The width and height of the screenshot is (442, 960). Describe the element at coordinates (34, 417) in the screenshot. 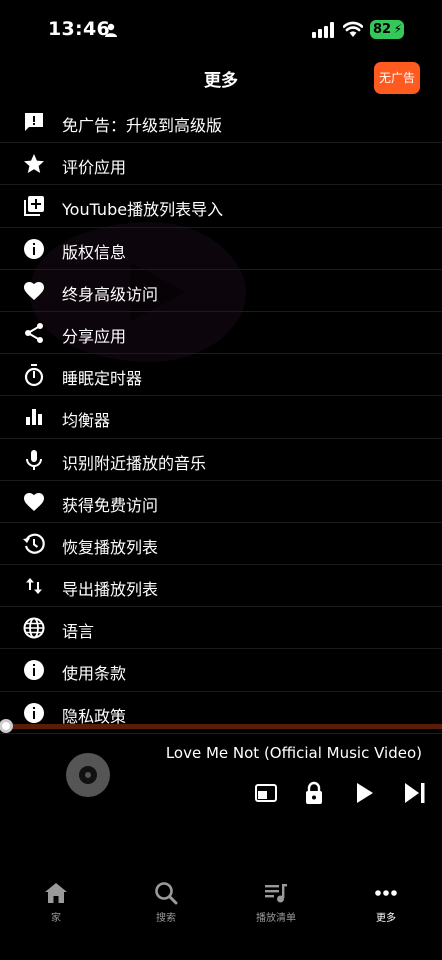

I see `equalizer-icon` at that location.